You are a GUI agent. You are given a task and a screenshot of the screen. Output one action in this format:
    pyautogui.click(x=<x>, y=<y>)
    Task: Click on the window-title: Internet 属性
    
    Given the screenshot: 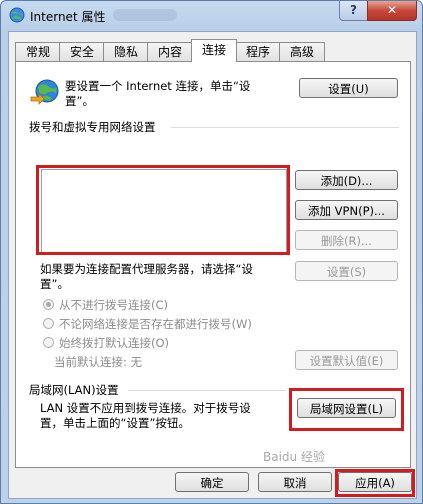 What is the action you would take?
    pyautogui.click(x=68, y=17)
    